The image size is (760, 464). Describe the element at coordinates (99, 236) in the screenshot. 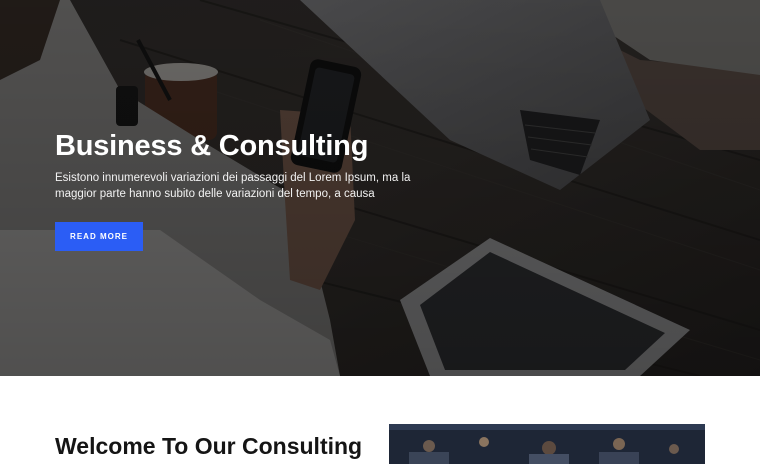

I see `read-more-button: READ MORE` at that location.